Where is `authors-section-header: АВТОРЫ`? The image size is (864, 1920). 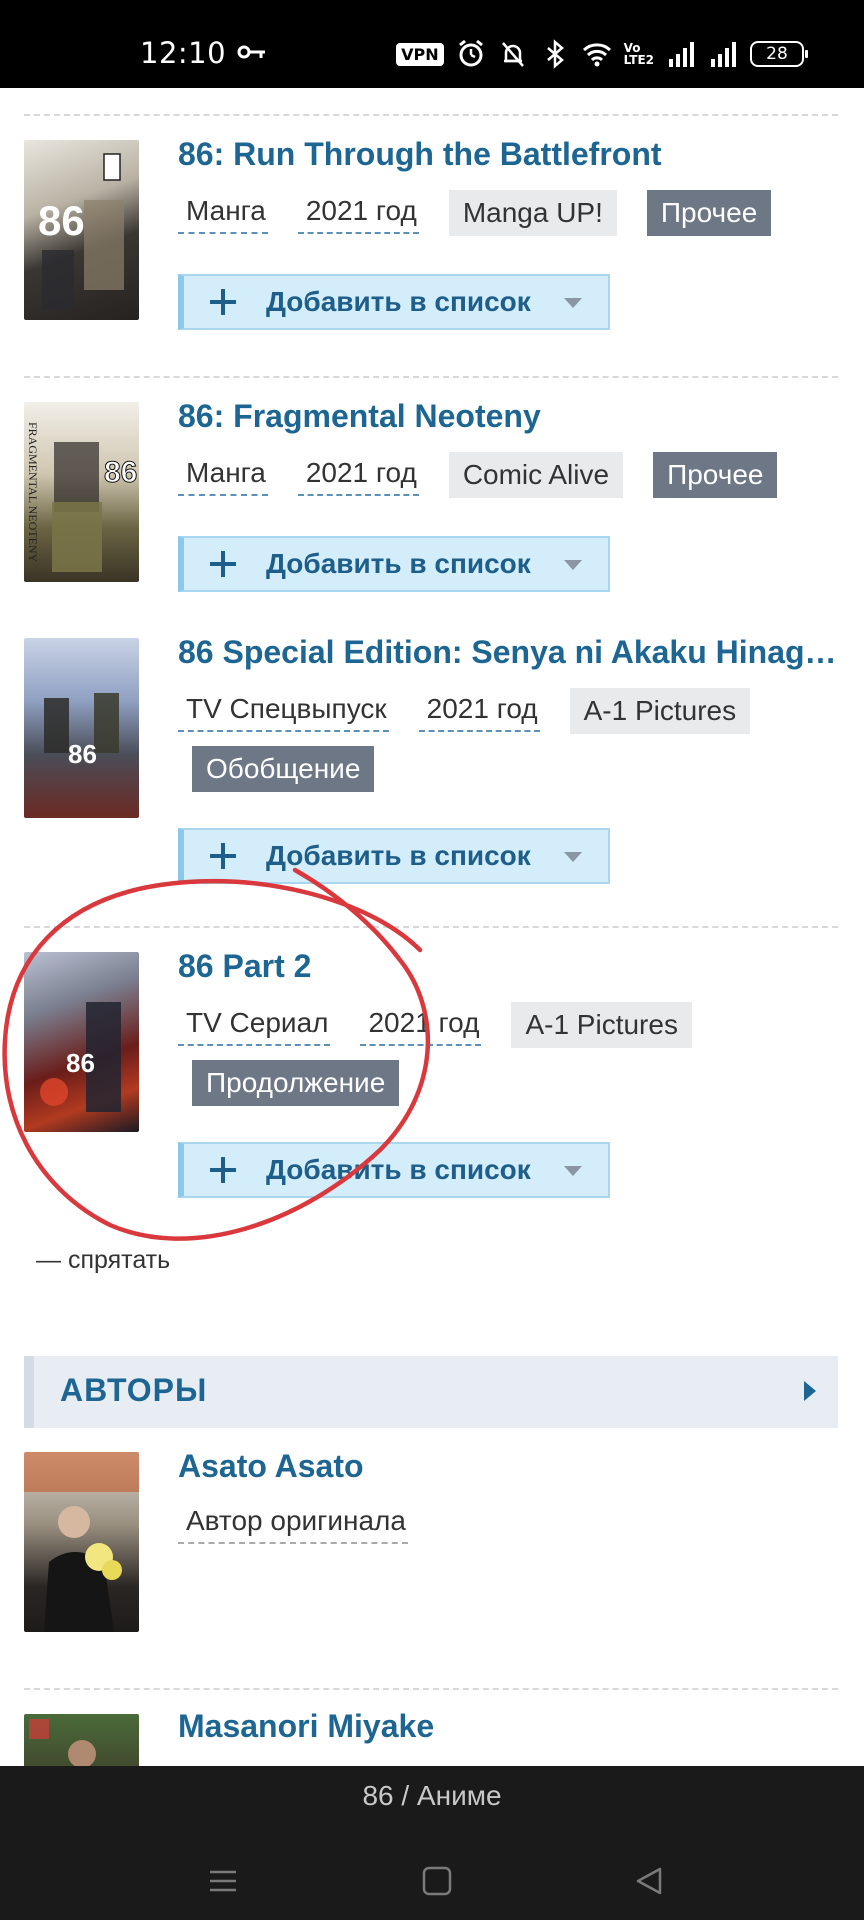
authors-section-header: АВТОРЫ is located at coordinates (431, 1392).